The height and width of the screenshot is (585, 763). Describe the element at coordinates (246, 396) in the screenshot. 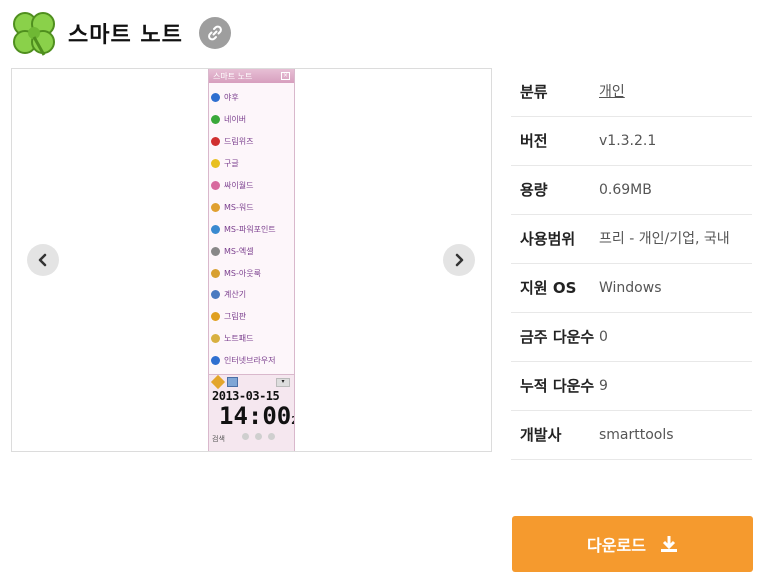

I see `screenshot-date: 2013-03-15` at that location.